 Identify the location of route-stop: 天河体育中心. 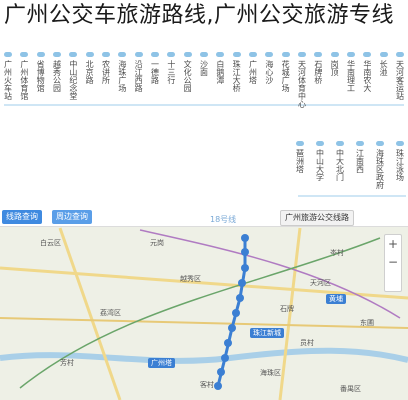
(302, 96).